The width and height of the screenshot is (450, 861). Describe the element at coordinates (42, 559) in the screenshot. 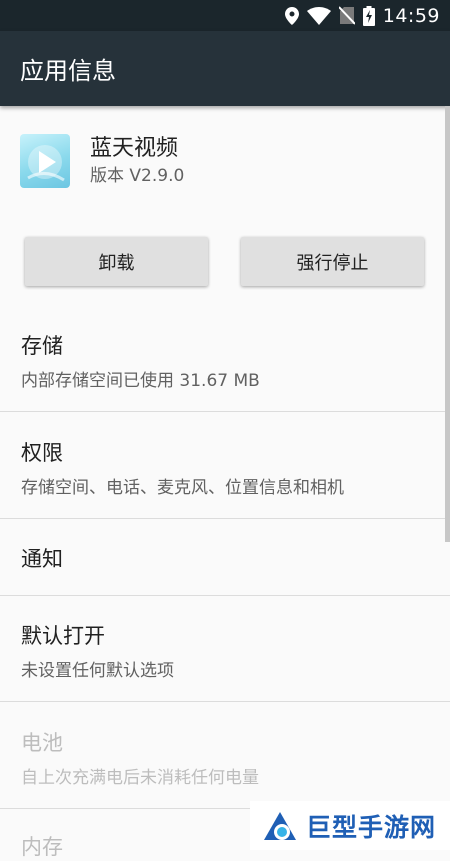

I see `notifications-title: 通知` at that location.